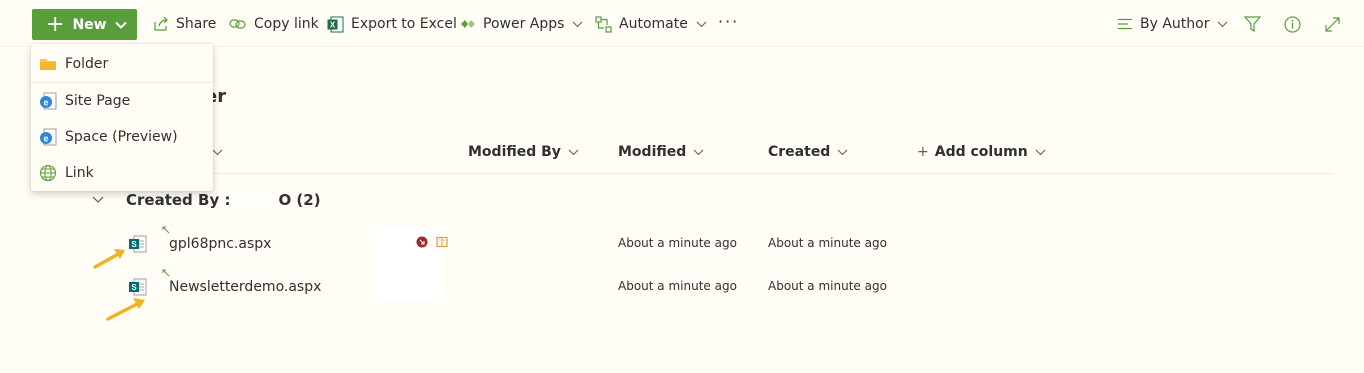  What do you see at coordinates (48, 64) in the screenshot?
I see `folder-icon` at bounding box center [48, 64].